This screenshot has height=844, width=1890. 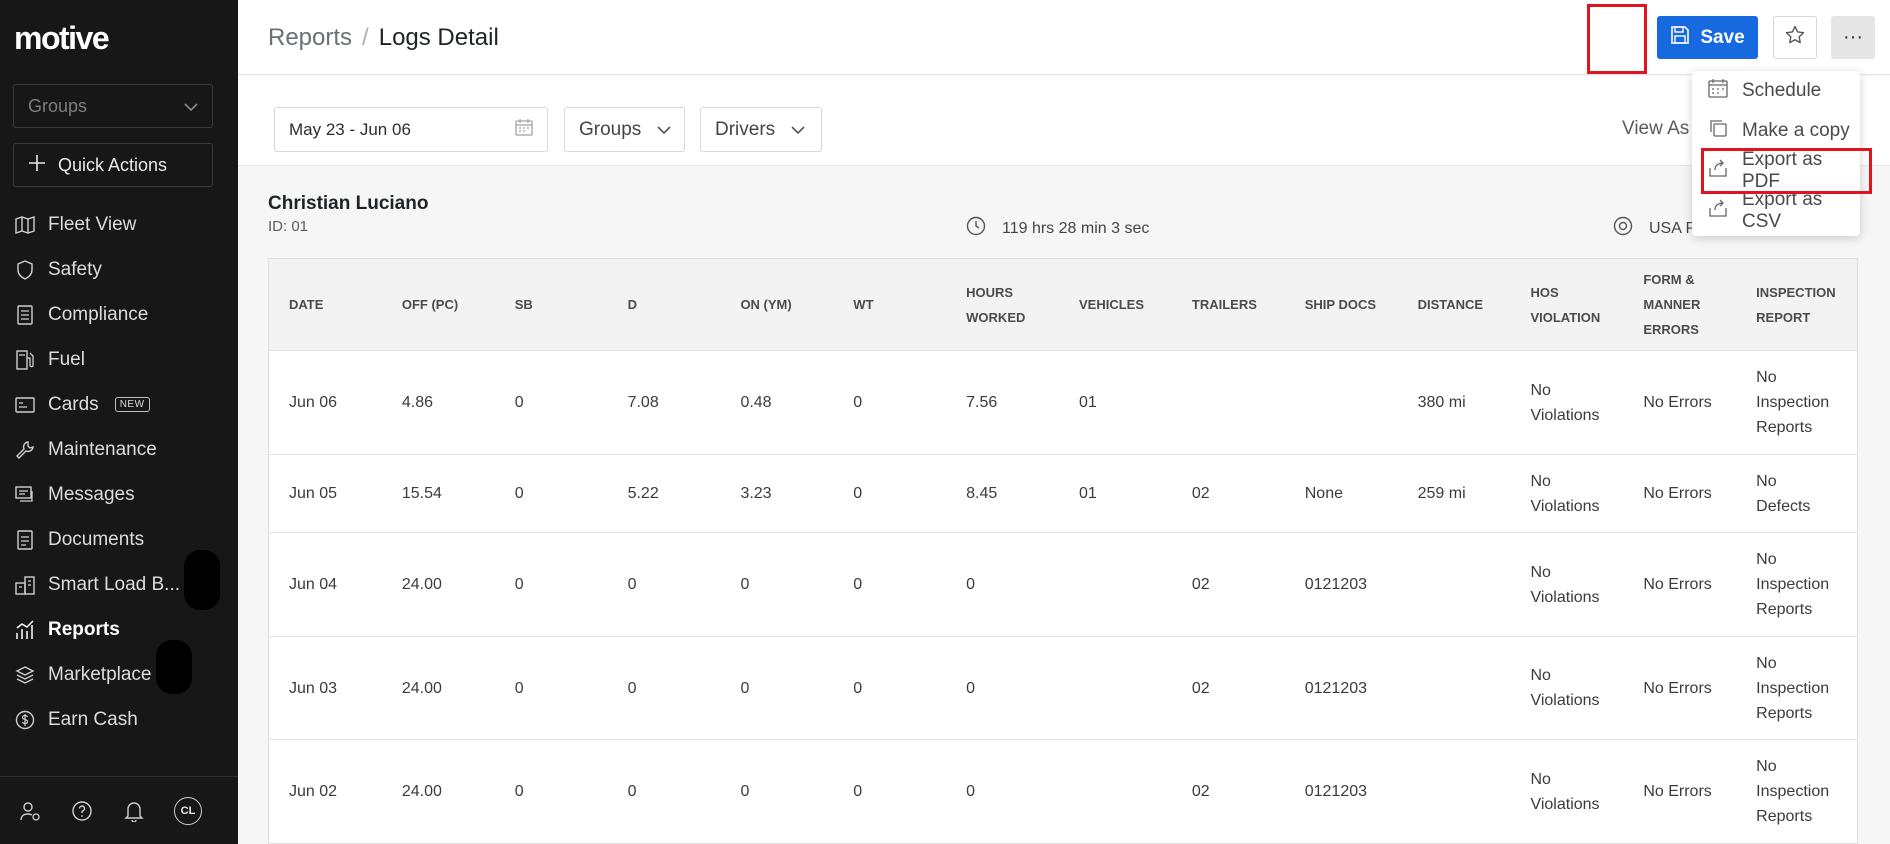 I want to click on table-cell-line: 02, so click(x=1200, y=688).